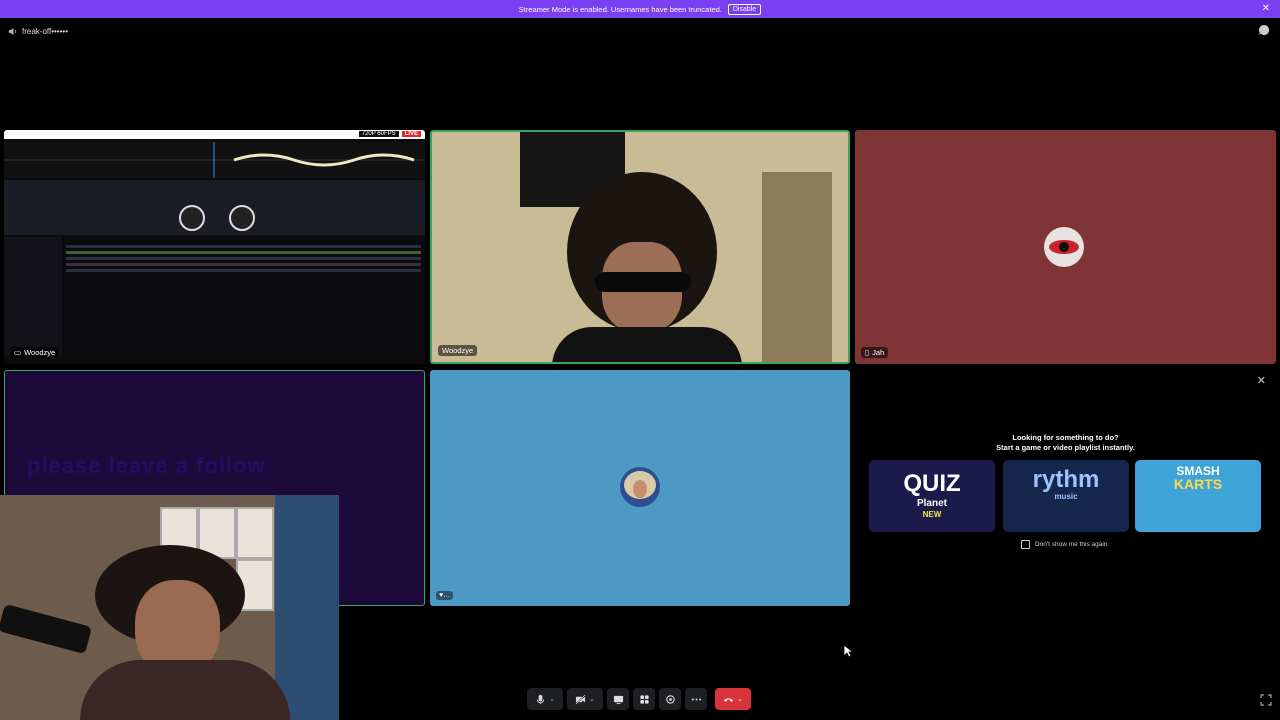 The height and width of the screenshot is (720, 1280). I want to click on participant-name-tag: Woodzye, so click(458, 350).